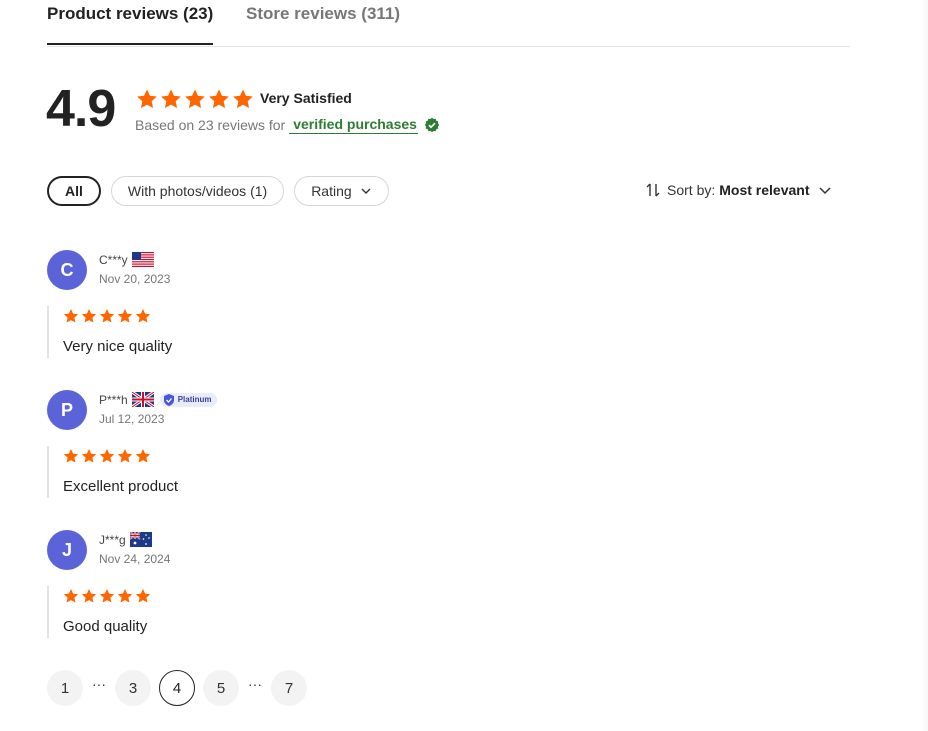 The height and width of the screenshot is (731, 928). I want to click on review-text: Very nice quality, so click(118, 346).